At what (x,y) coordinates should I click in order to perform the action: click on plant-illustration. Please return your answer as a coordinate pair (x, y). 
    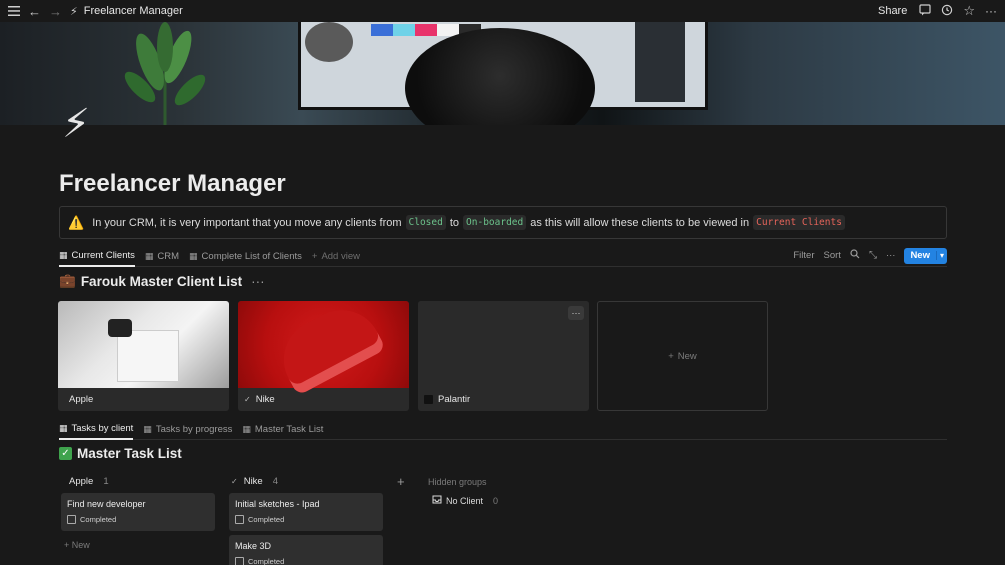
    Looking at the image, I should click on (165, 73).